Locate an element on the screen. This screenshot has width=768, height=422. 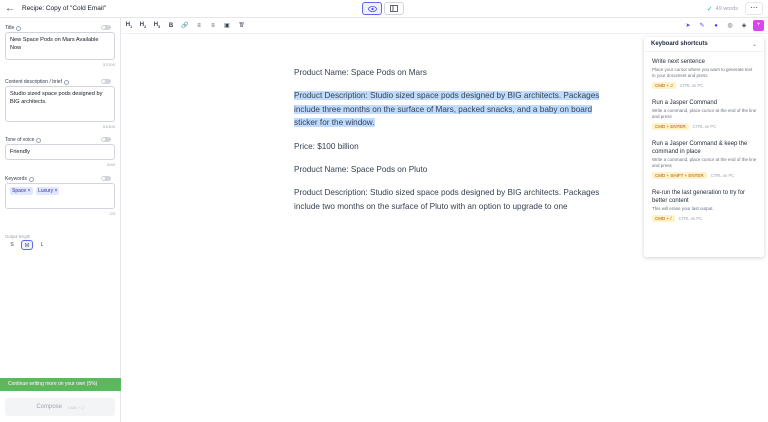
image-icon: ▣ is located at coordinates (227, 25).